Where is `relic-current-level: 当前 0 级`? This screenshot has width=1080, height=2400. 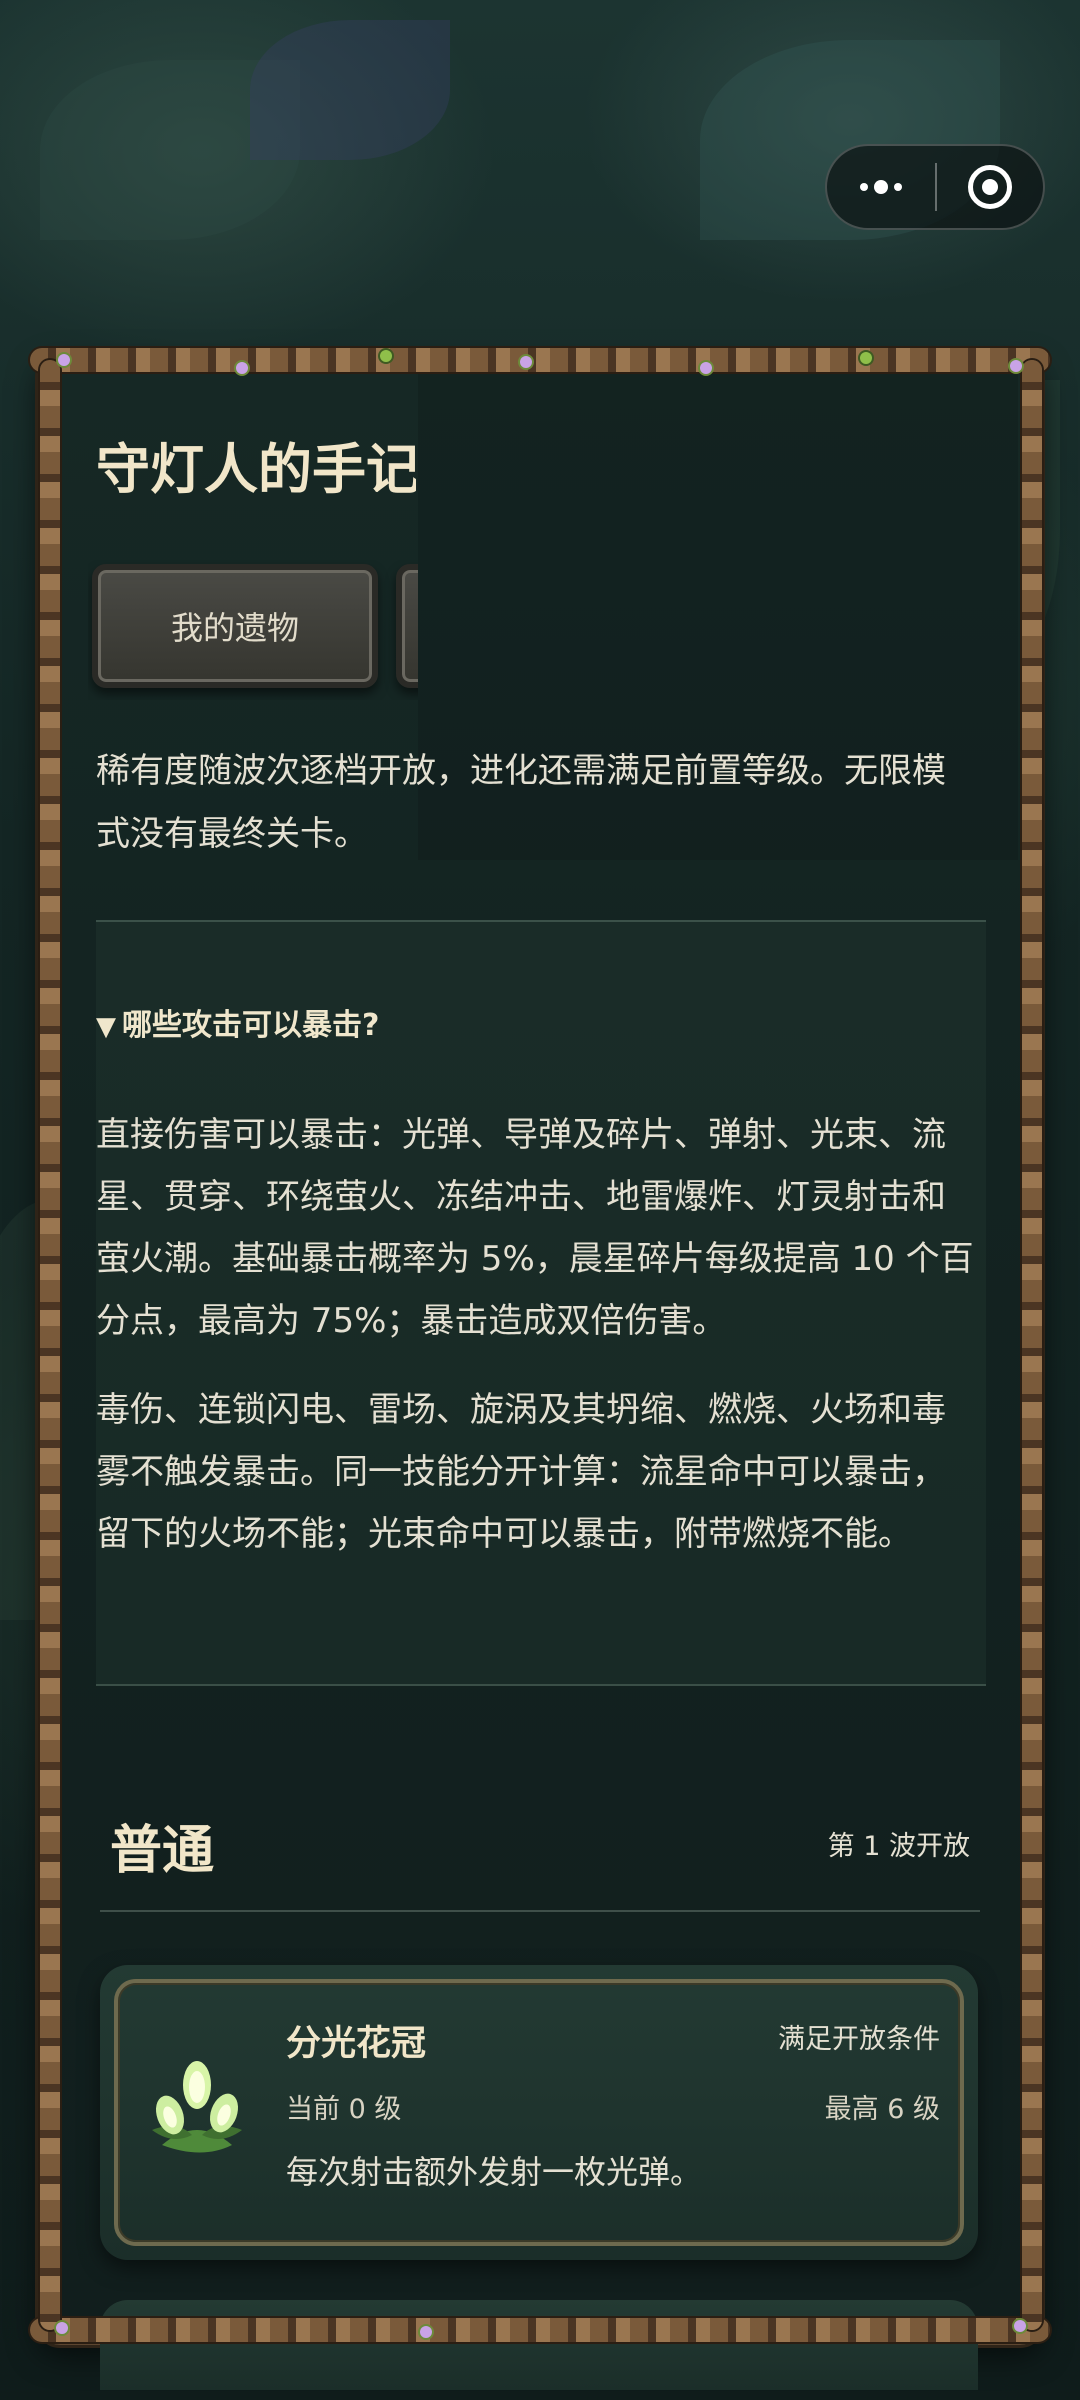
relic-current-level: 当前 0 级 is located at coordinates (344, 2109).